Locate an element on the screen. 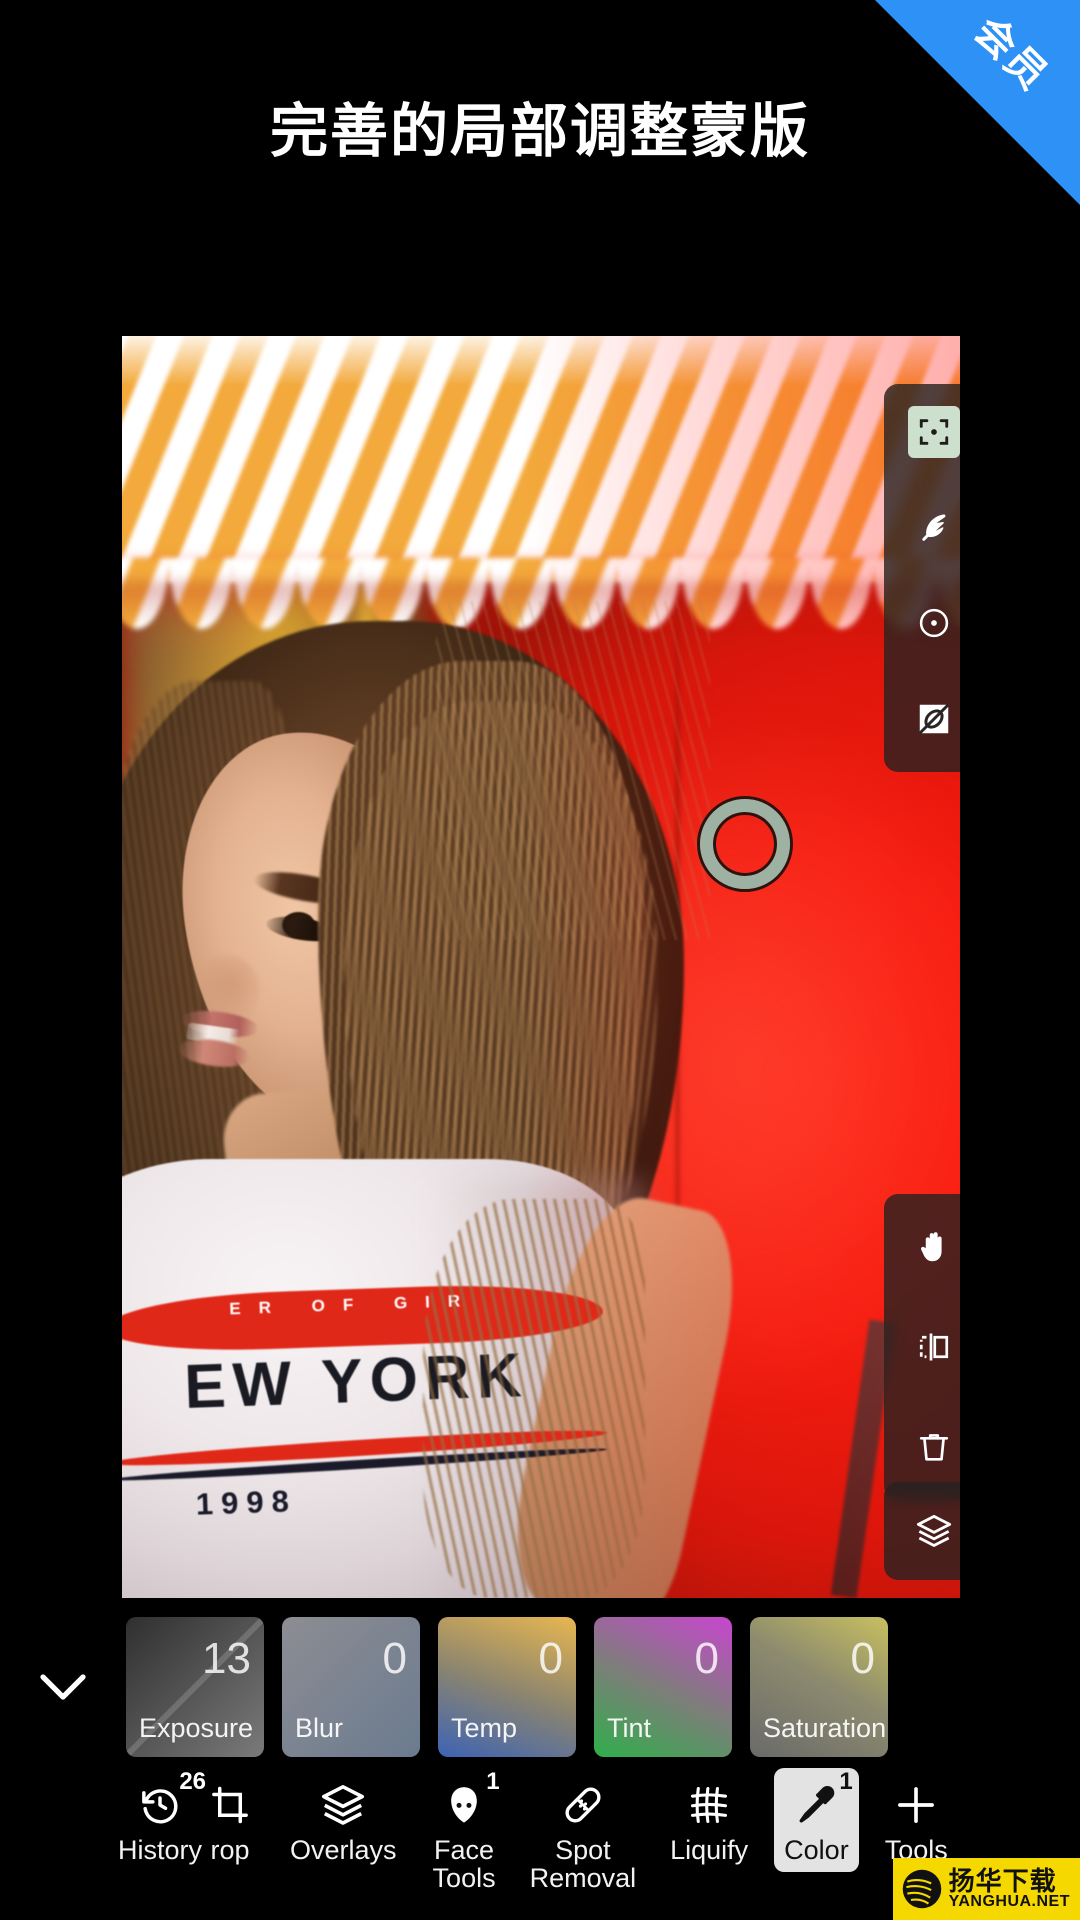  nav-item-tools: Tools is located at coordinates (916, 1820).